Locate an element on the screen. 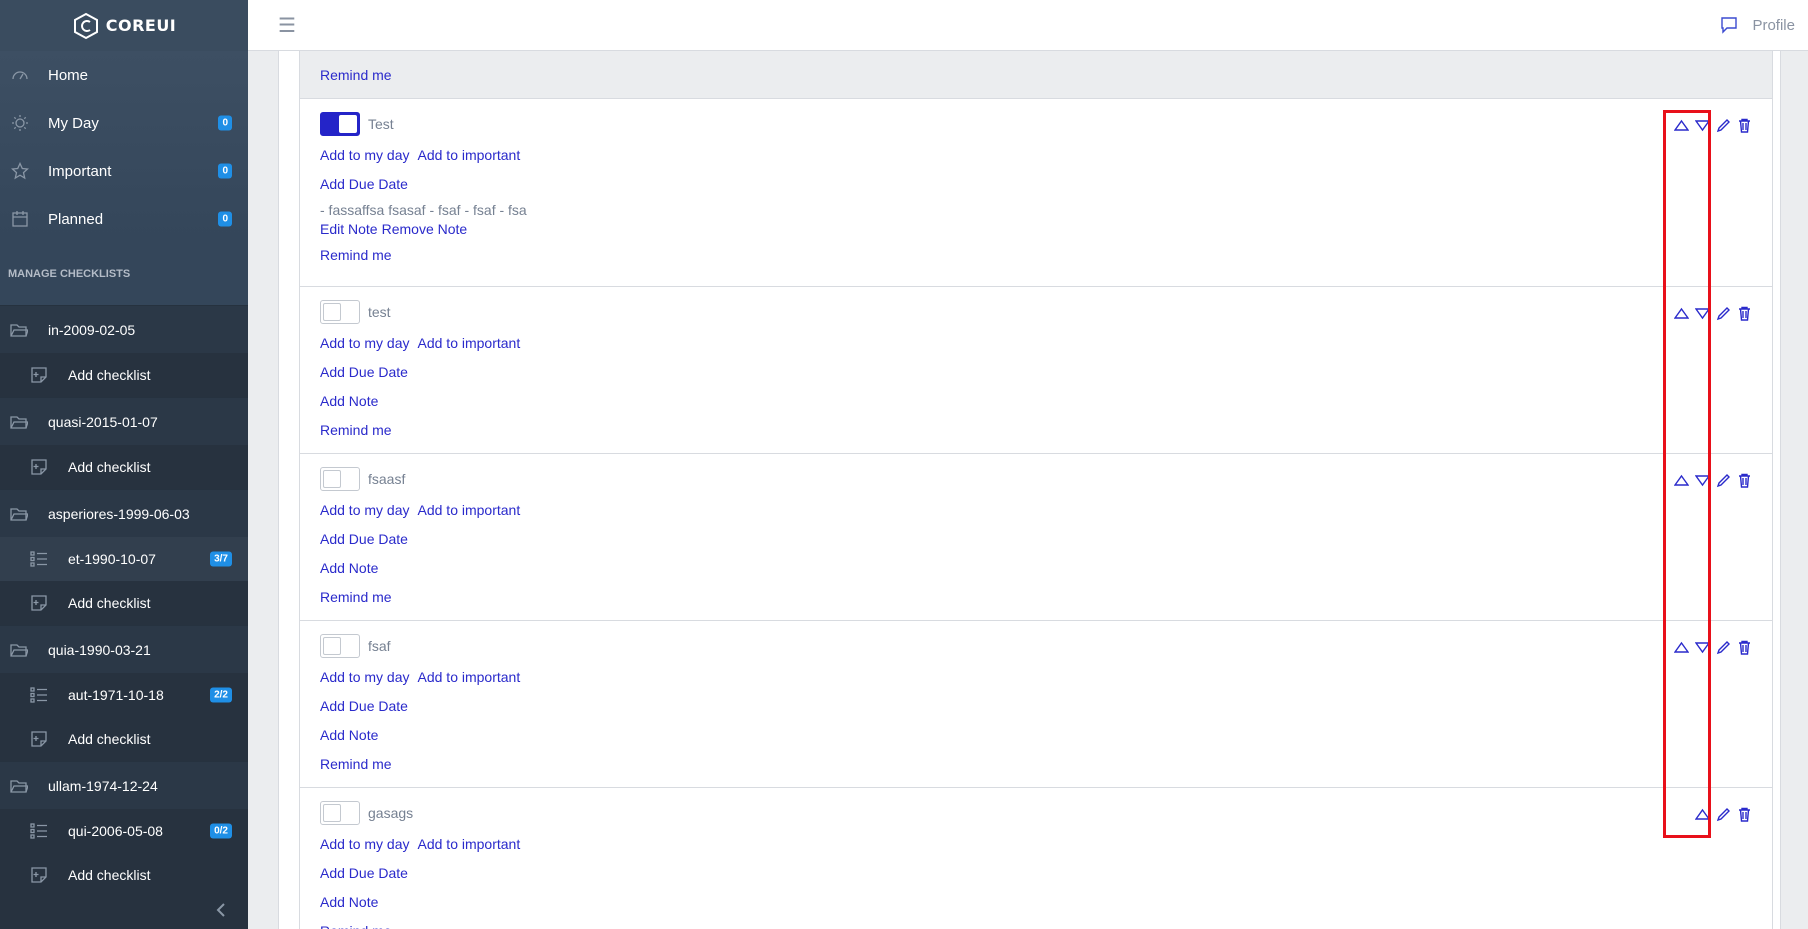  checklist-link: qui-2006-05-08 0/2 is located at coordinates (124, 831).